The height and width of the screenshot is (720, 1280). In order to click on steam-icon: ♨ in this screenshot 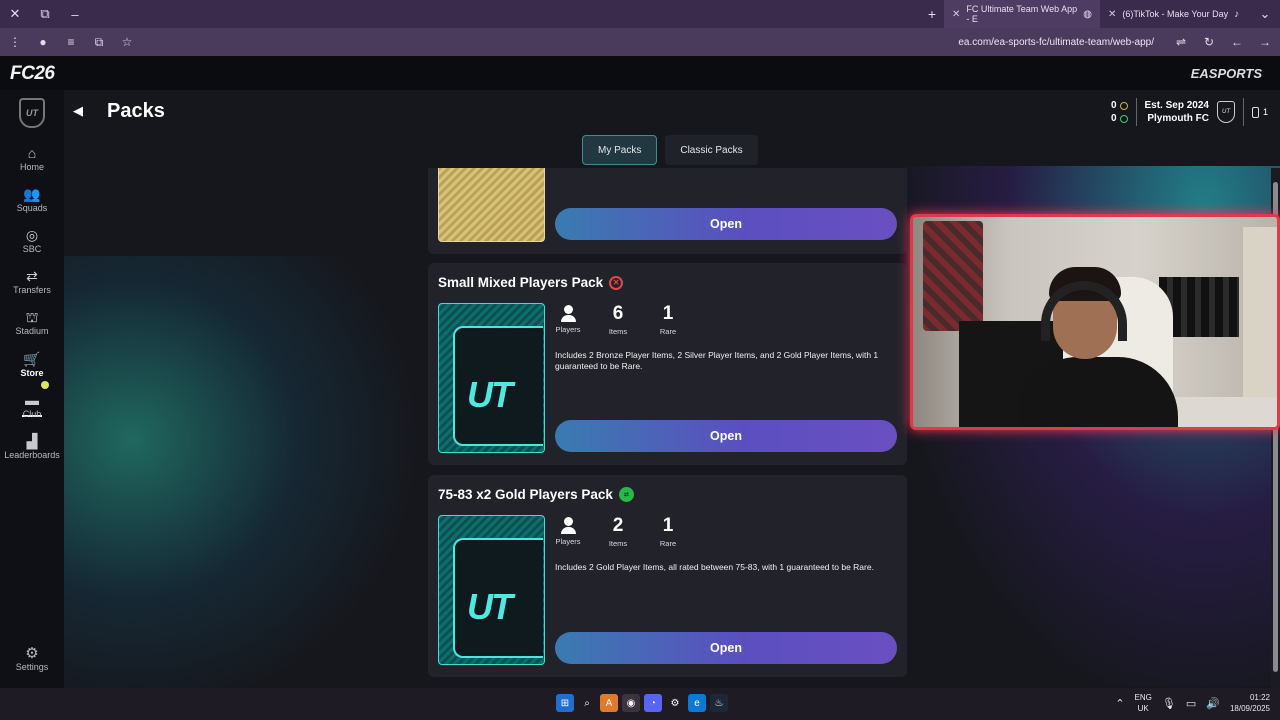, I will do `click(719, 703)`.